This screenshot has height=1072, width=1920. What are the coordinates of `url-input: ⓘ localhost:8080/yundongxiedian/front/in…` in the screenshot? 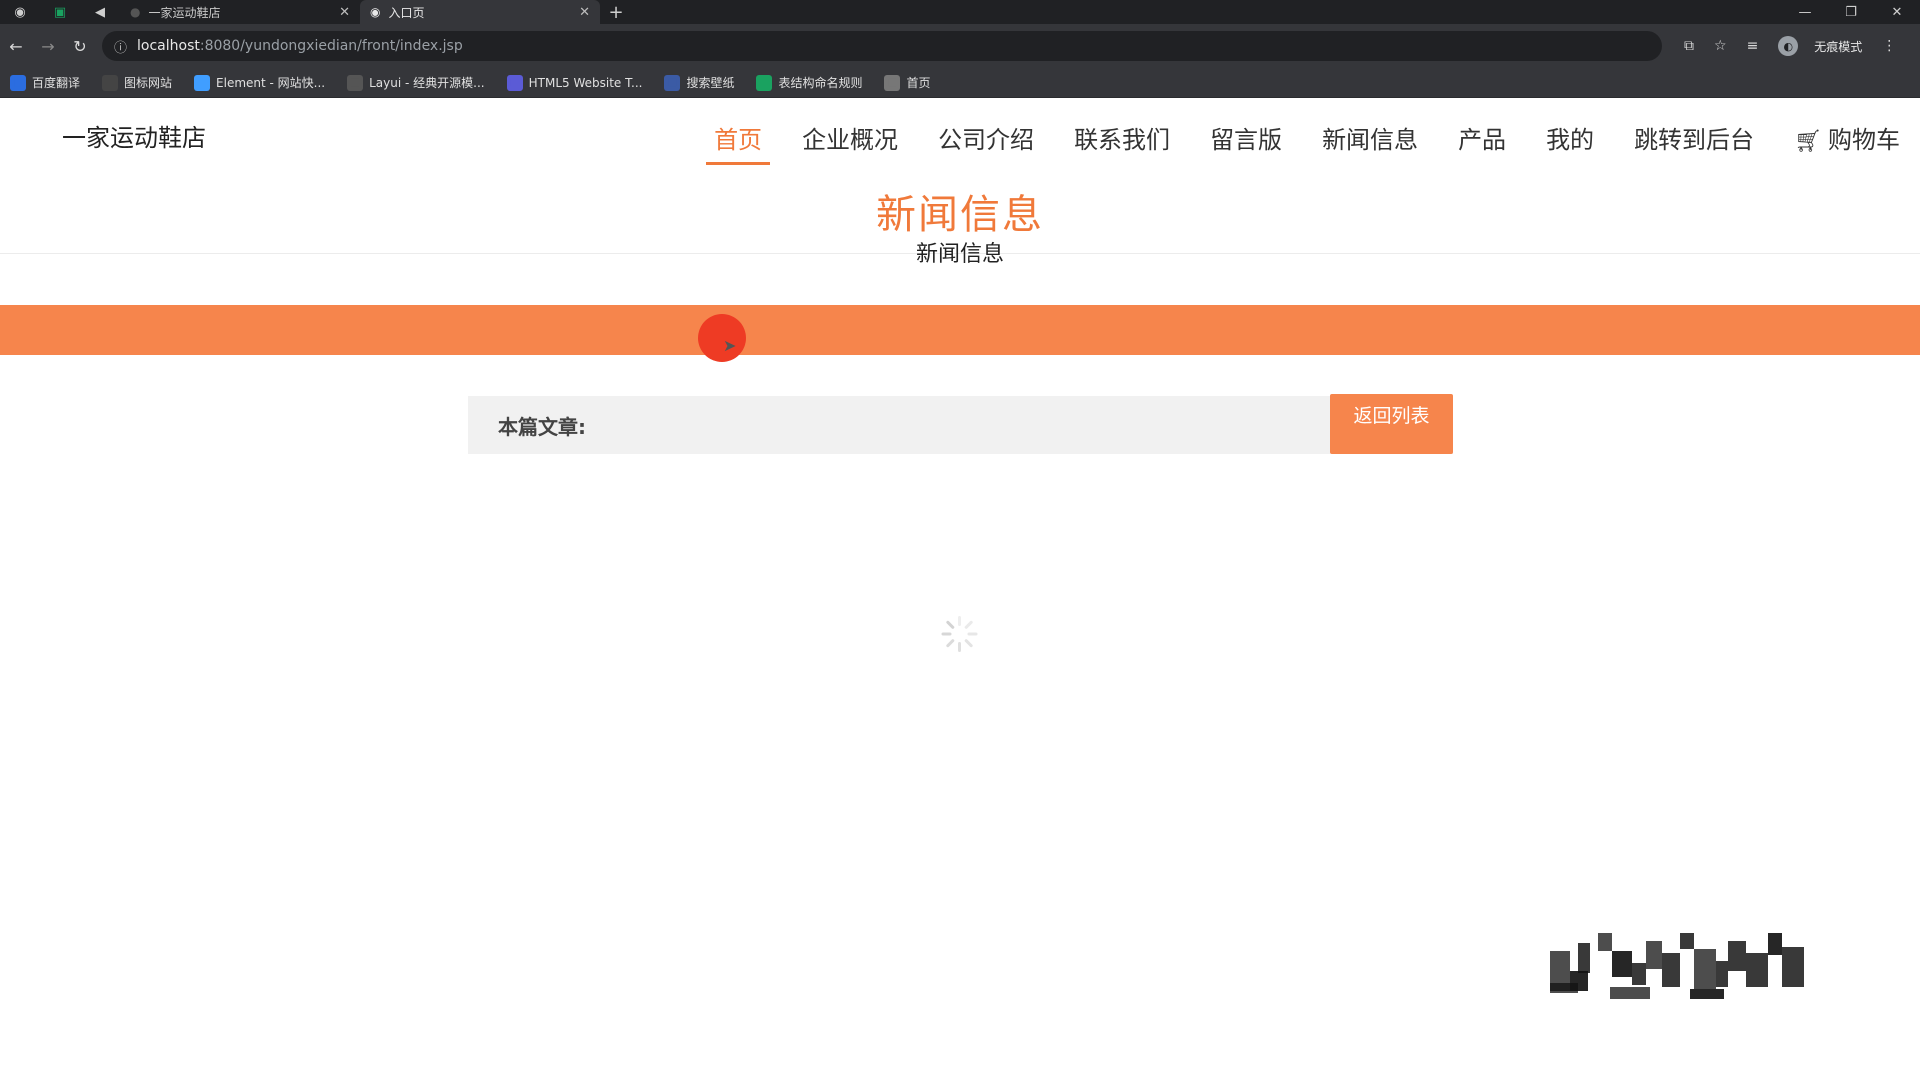 It's located at (882, 46).